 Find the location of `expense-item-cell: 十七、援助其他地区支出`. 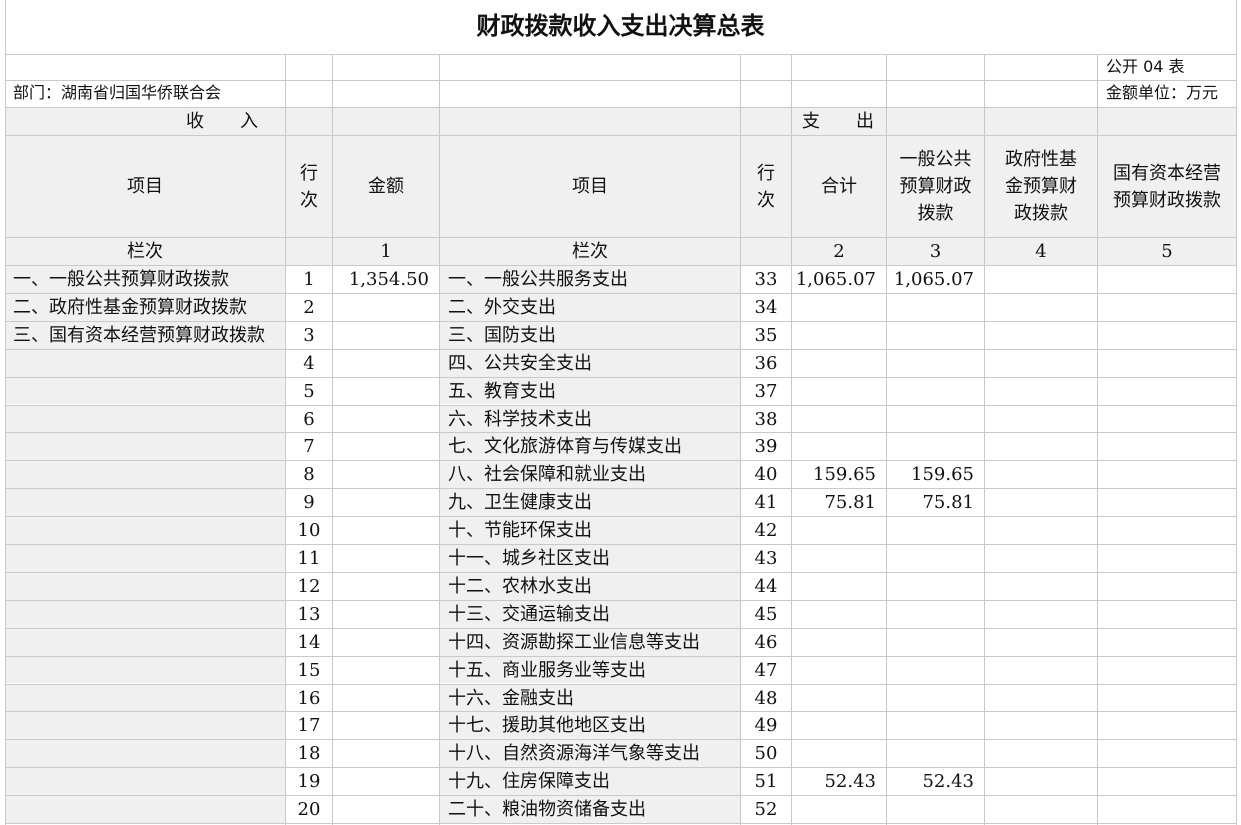

expense-item-cell: 十七、援助其他地区支出 is located at coordinates (590, 726).